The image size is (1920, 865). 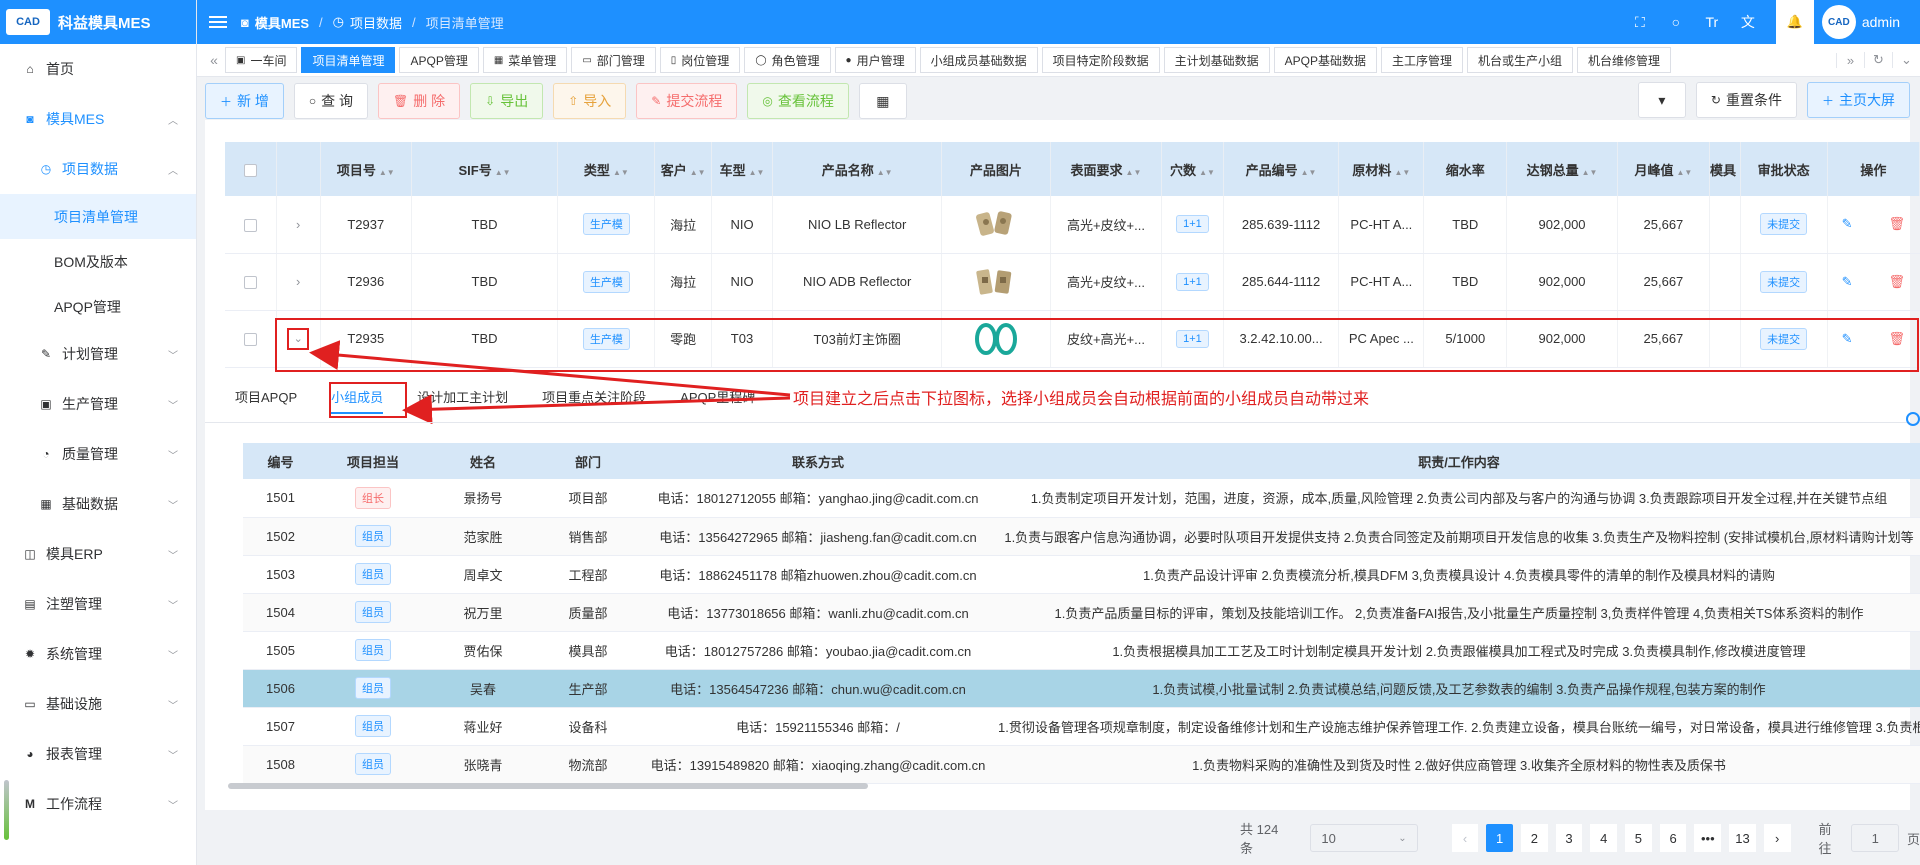 I want to click on sidebar-item-production: ▣ 生产管理 ﹀, so click(x=98, y=404).